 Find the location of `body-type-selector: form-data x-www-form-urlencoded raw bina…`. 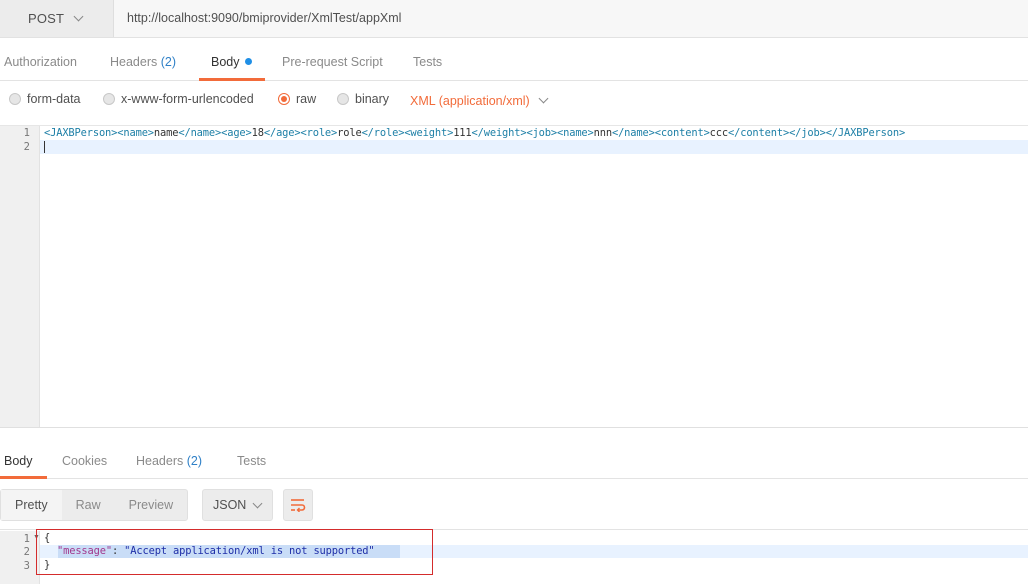

body-type-selector: form-data x-www-form-urlencoded raw bina… is located at coordinates (514, 104).